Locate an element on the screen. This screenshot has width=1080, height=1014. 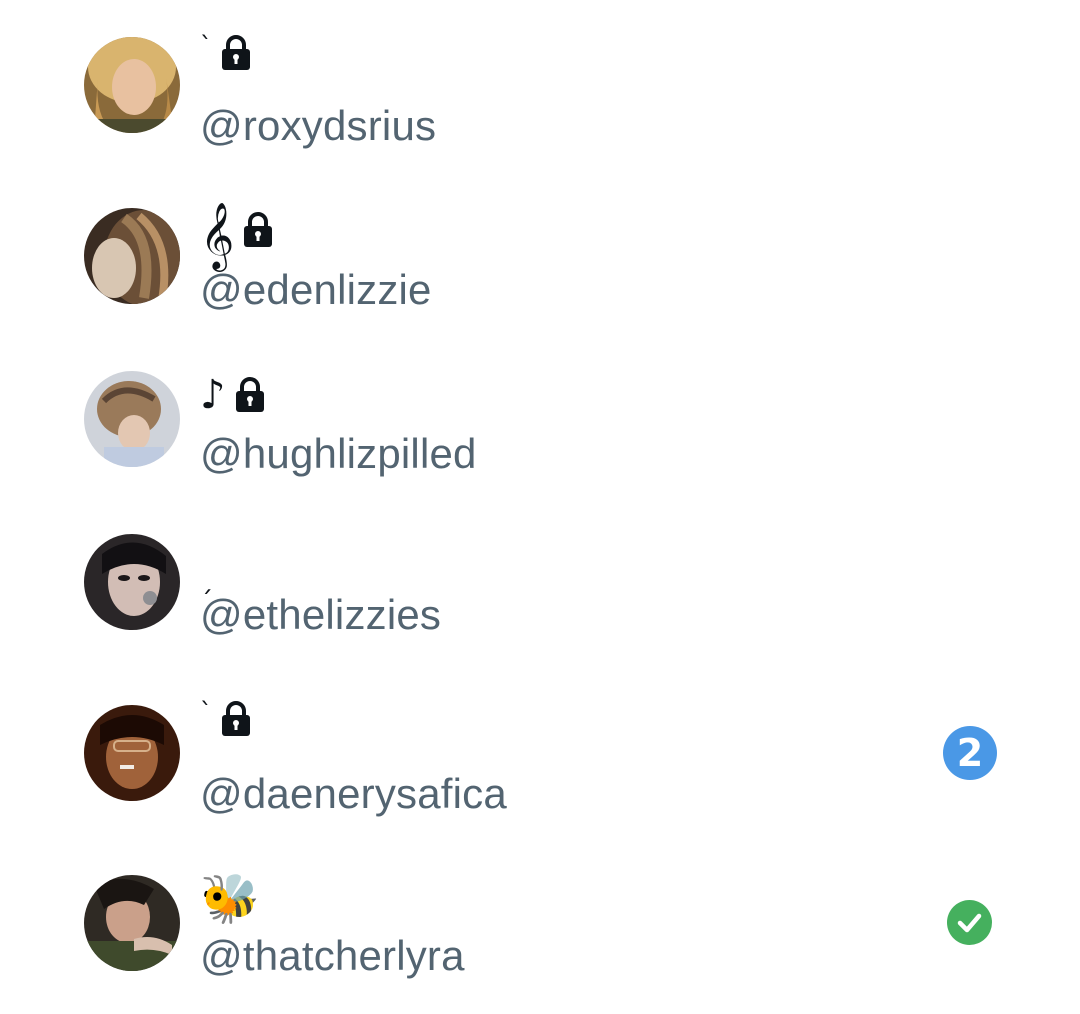
display-name-row: 𝄞 is located at coordinates (237, 230).